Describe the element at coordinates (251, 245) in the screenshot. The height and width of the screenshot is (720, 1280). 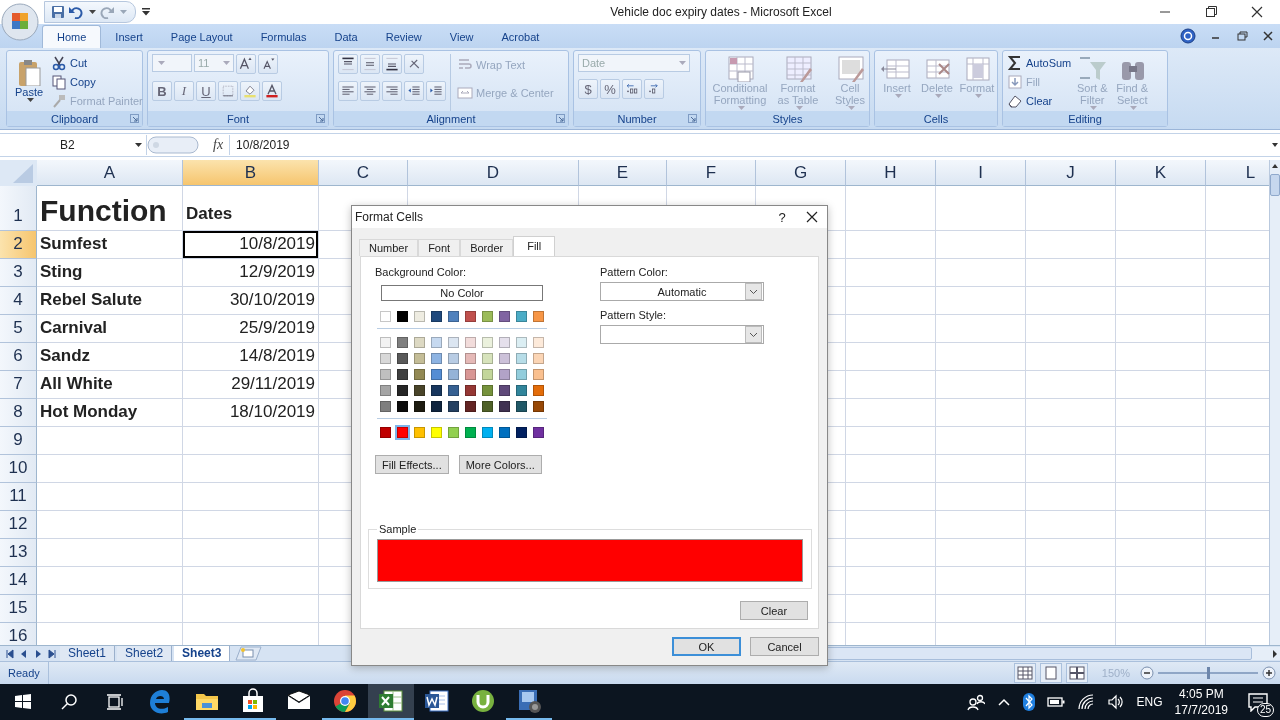
I see `sheet-cell: 10/8/2019` at that location.